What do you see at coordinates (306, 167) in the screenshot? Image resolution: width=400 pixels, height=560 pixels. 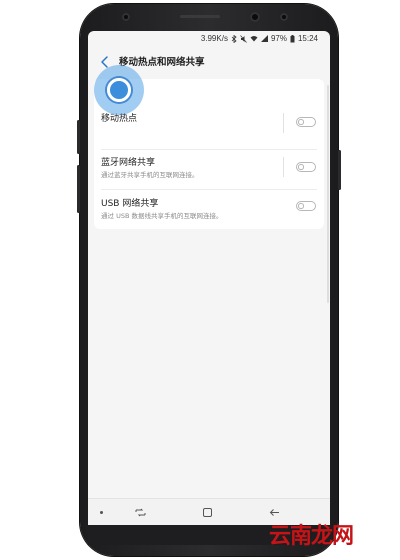 I see `bluetooth-tethering-toggle` at bounding box center [306, 167].